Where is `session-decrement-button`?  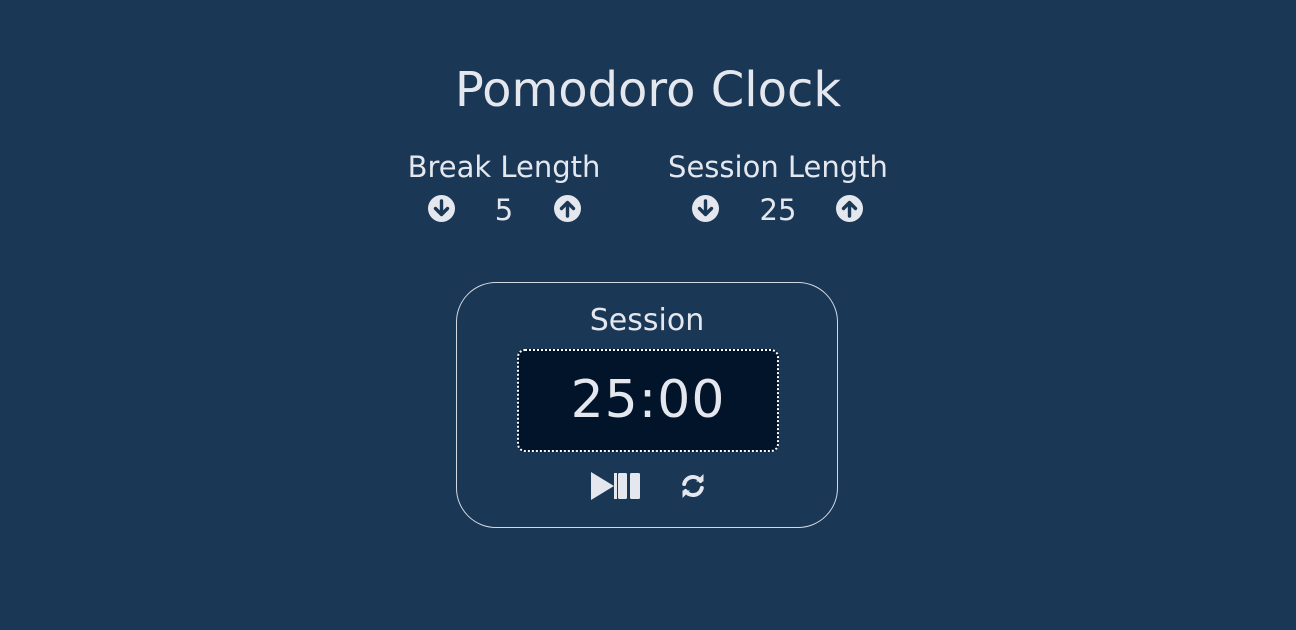 session-decrement-button is located at coordinates (705, 208).